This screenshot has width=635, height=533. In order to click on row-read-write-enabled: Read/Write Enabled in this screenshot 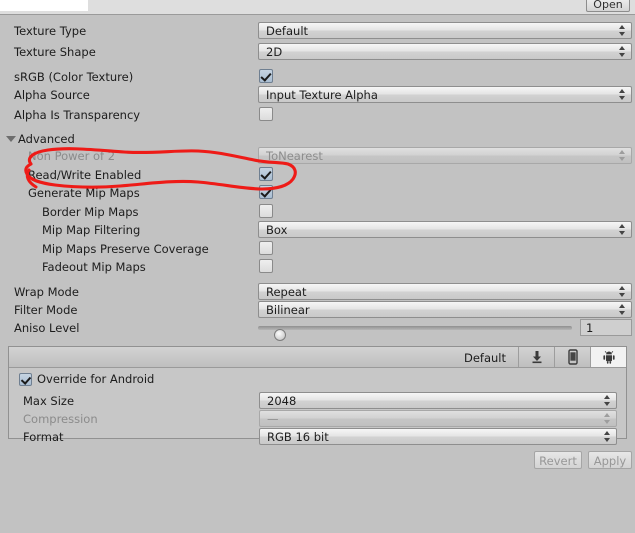, I will do `click(317, 175)`.